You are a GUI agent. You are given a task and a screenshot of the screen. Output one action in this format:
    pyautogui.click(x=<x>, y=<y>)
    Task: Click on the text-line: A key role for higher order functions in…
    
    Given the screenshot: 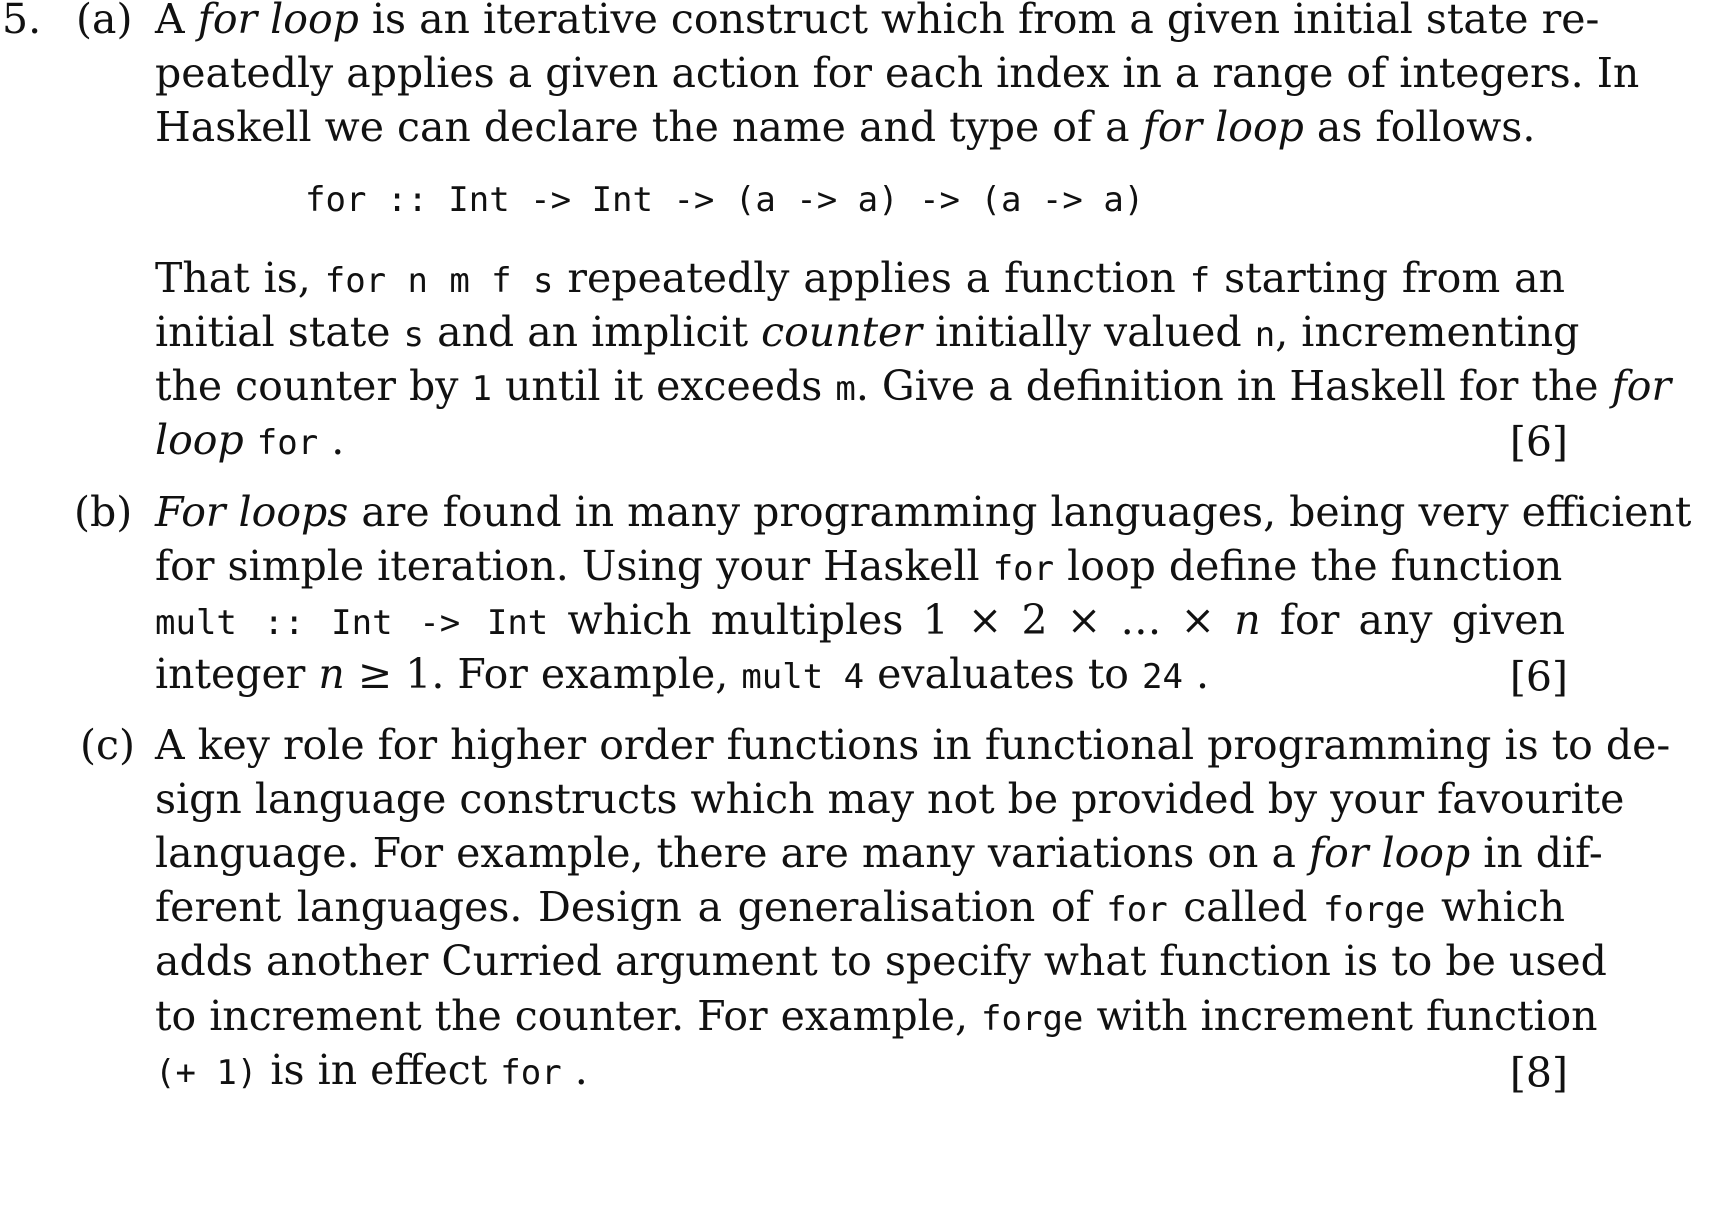 What is the action you would take?
    pyautogui.click(x=912, y=745)
    